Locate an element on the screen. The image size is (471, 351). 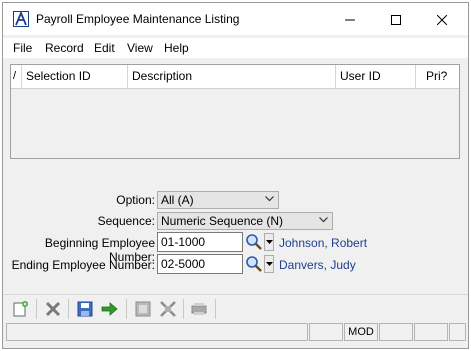
delete-button is located at coordinates (53, 309).